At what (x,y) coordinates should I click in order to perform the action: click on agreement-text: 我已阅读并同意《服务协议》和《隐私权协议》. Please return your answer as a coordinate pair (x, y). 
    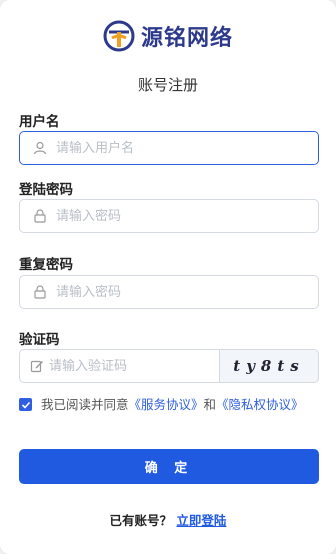
    Looking at the image, I should click on (172, 405).